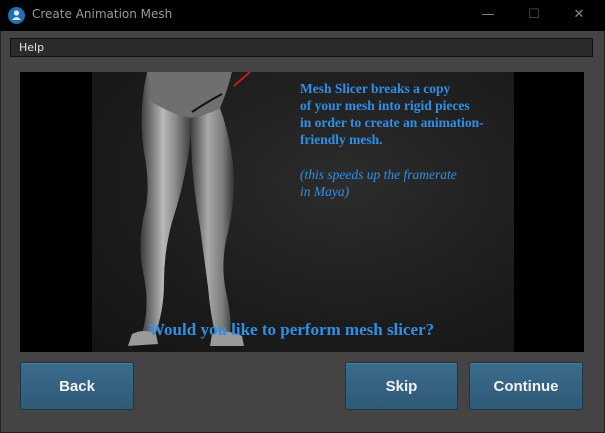 The image size is (605, 433). Describe the element at coordinates (77, 386) in the screenshot. I see `back-button: Back` at that location.